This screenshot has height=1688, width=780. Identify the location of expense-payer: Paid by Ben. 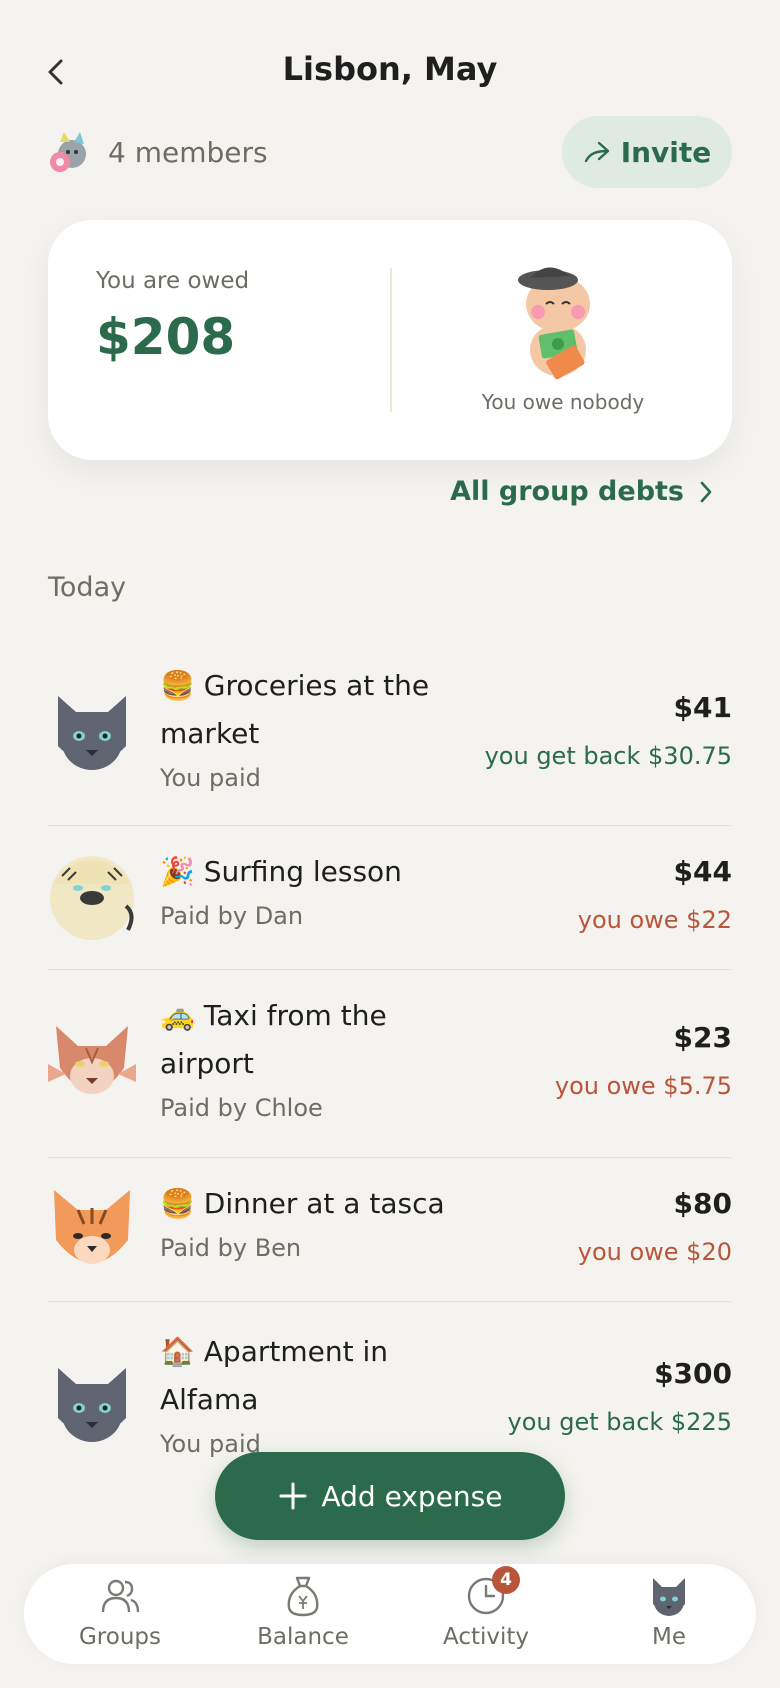
(231, 1248).